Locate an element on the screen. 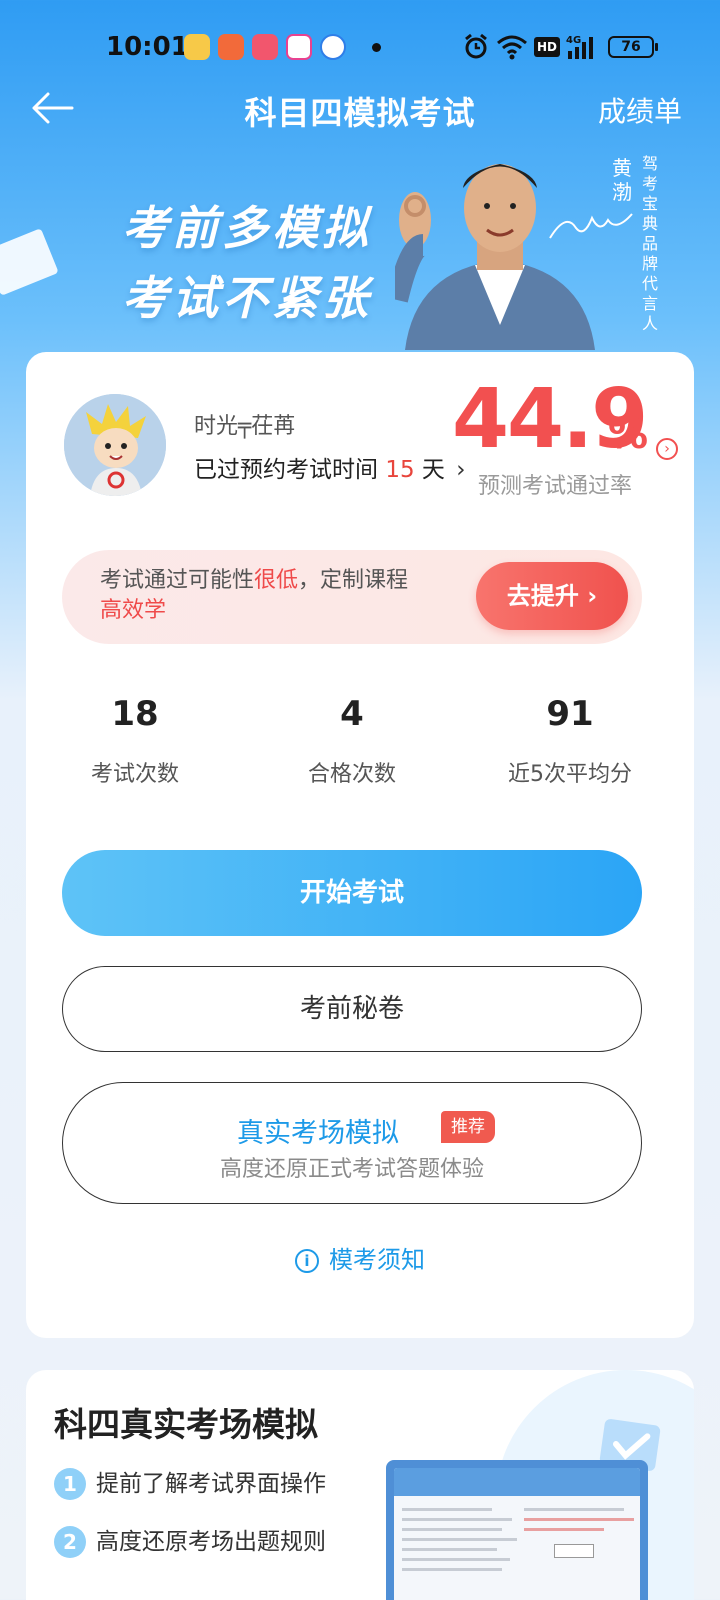  banner-slogan-line1: 考前多模拟 is located at coordinates (247, 228).